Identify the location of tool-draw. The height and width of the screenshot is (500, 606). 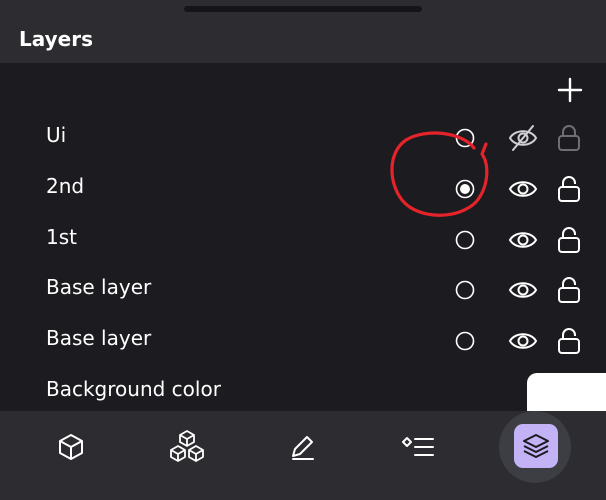
(302, 447).